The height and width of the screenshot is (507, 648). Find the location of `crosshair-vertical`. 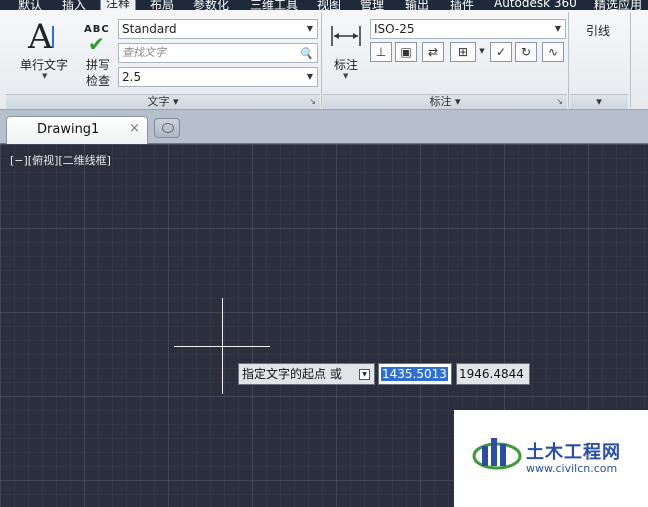

crosshair-vertical is located at coordinates (222, 346).